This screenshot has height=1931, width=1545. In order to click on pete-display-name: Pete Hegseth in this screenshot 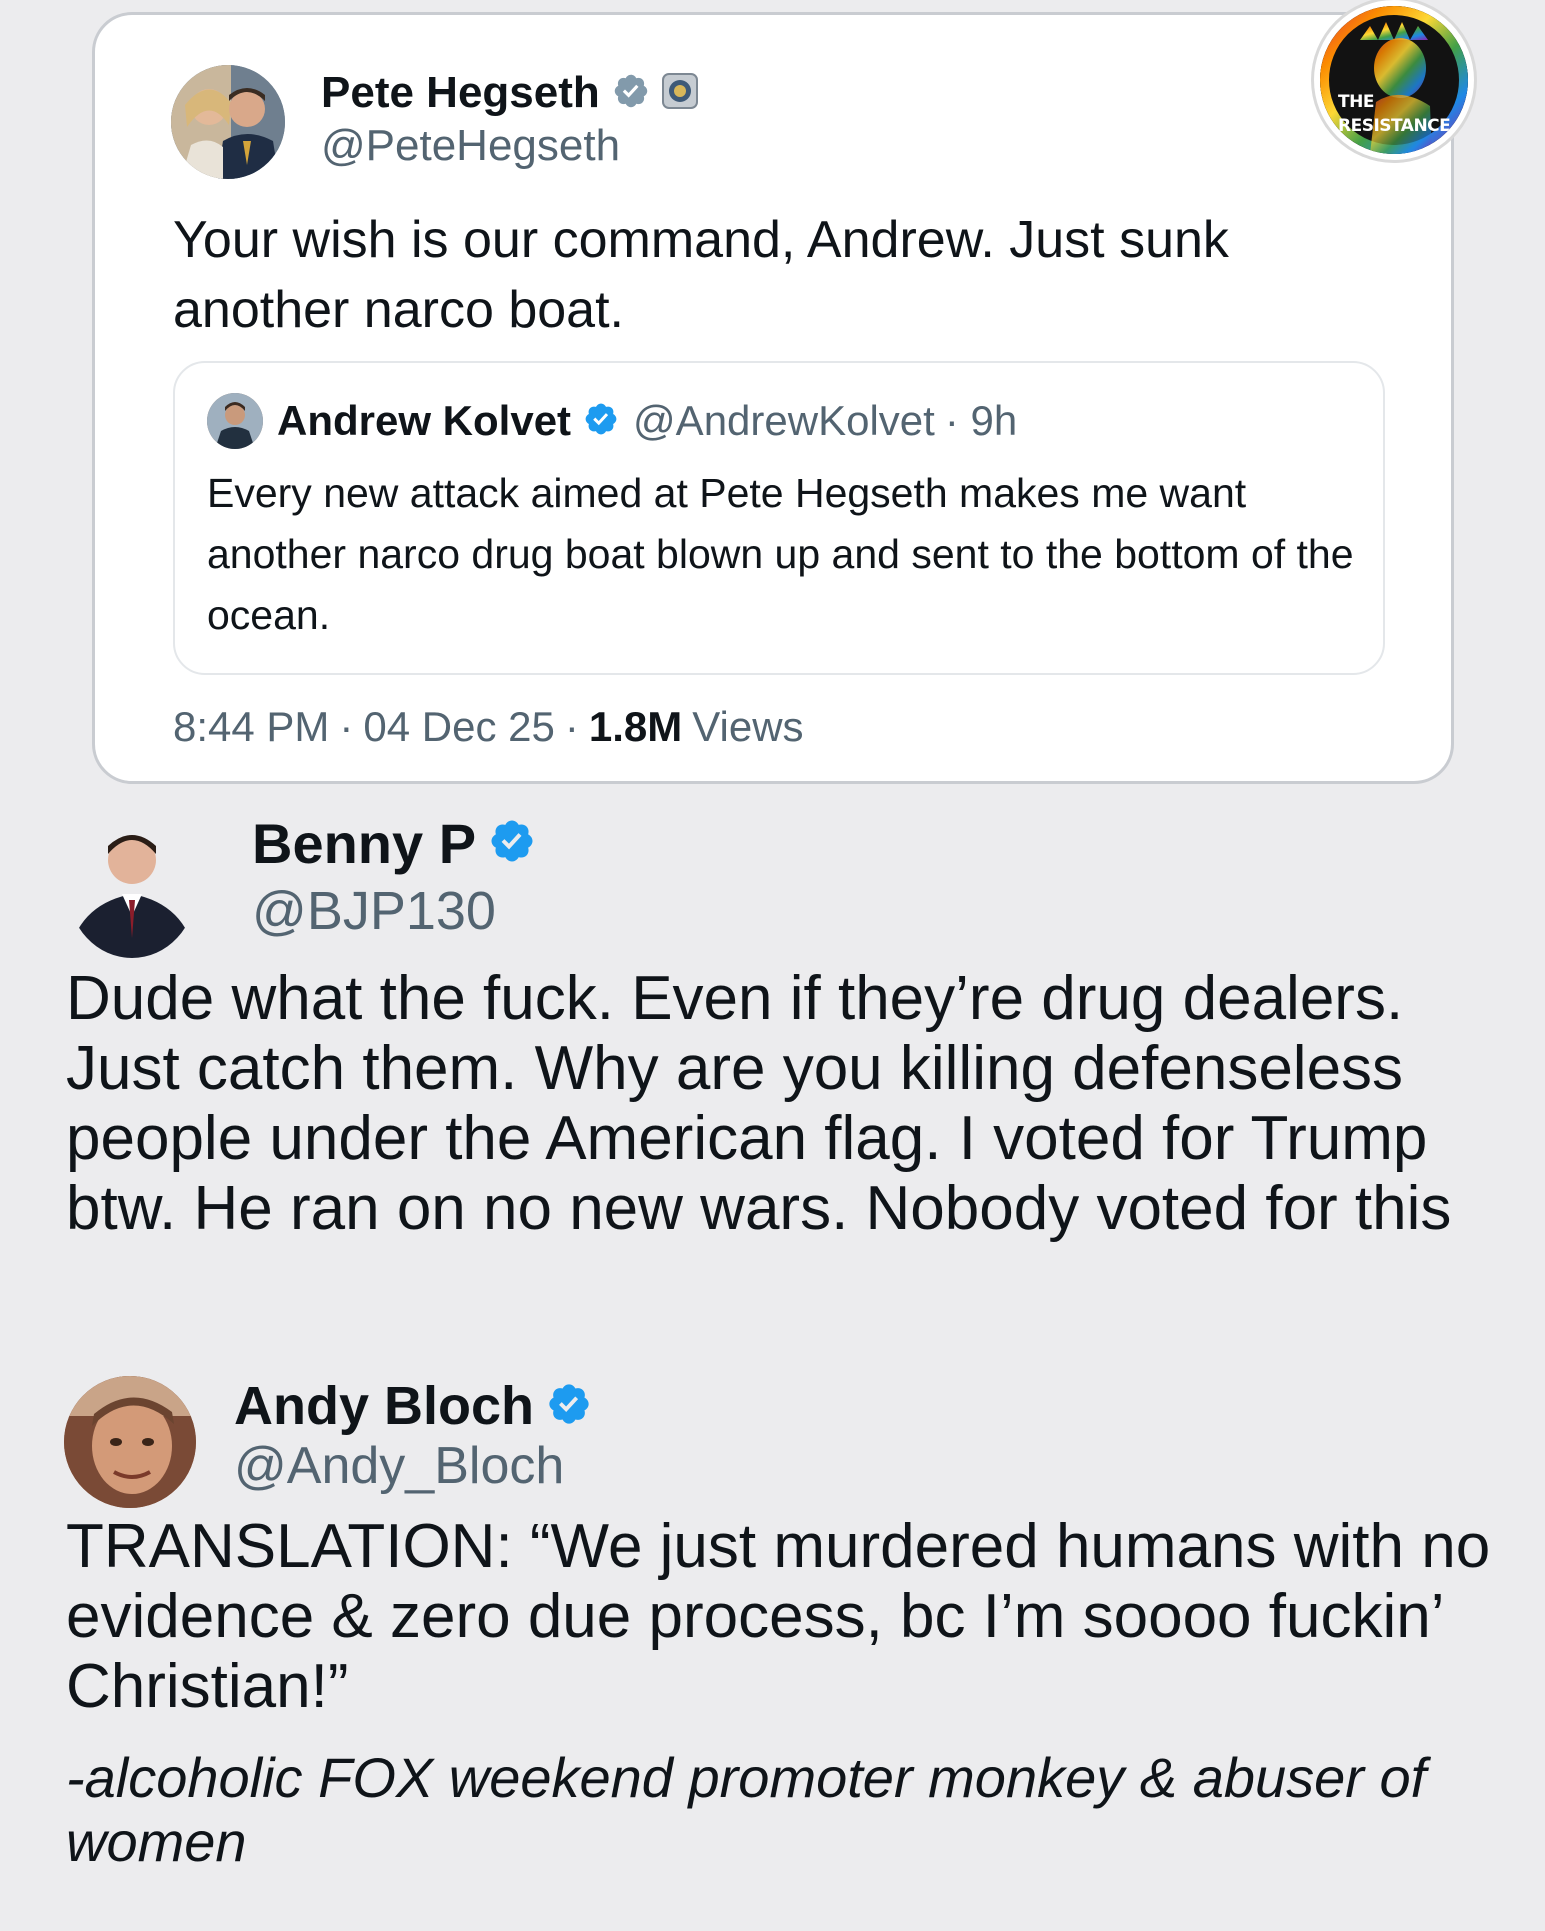, I will do `click(460, 93)`.